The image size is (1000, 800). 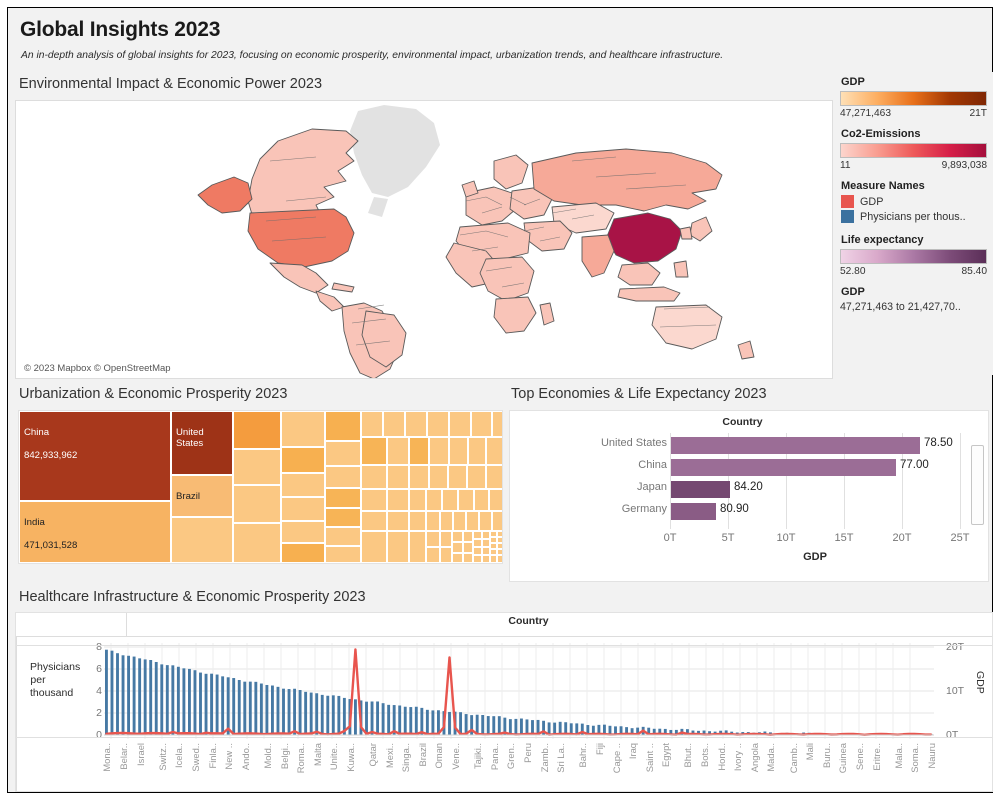 I want to click on treemap-cell-brazil: Brazil, so click(x=202, y=496).